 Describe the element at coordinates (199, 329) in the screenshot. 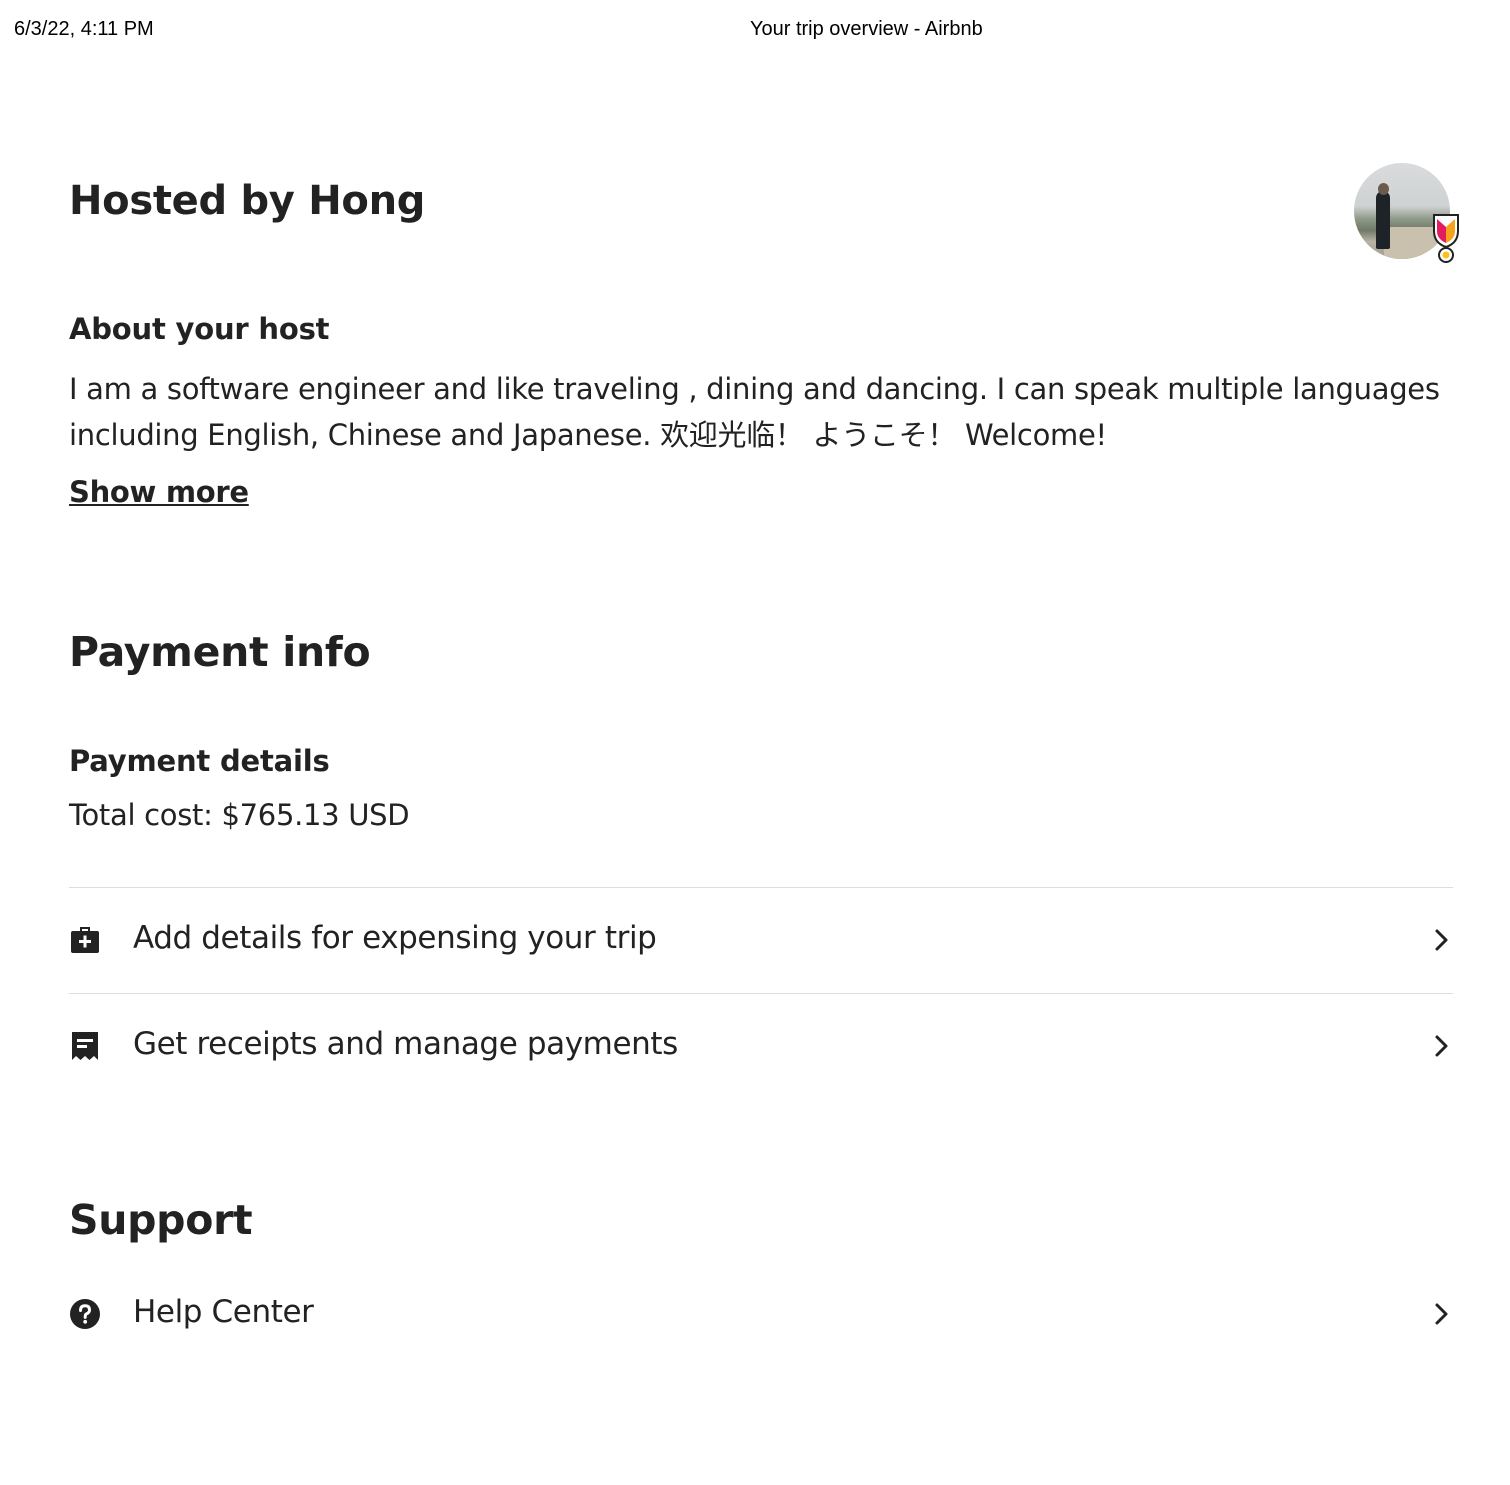

I see `about-host-title: About your host` at that location.